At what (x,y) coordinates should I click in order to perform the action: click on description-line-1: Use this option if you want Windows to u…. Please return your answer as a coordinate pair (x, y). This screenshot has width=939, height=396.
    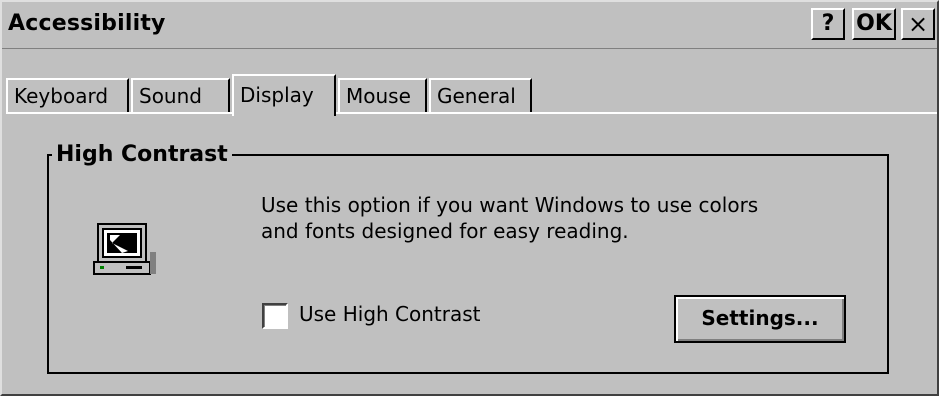
    Looking at the image, I should click on (510, 205).